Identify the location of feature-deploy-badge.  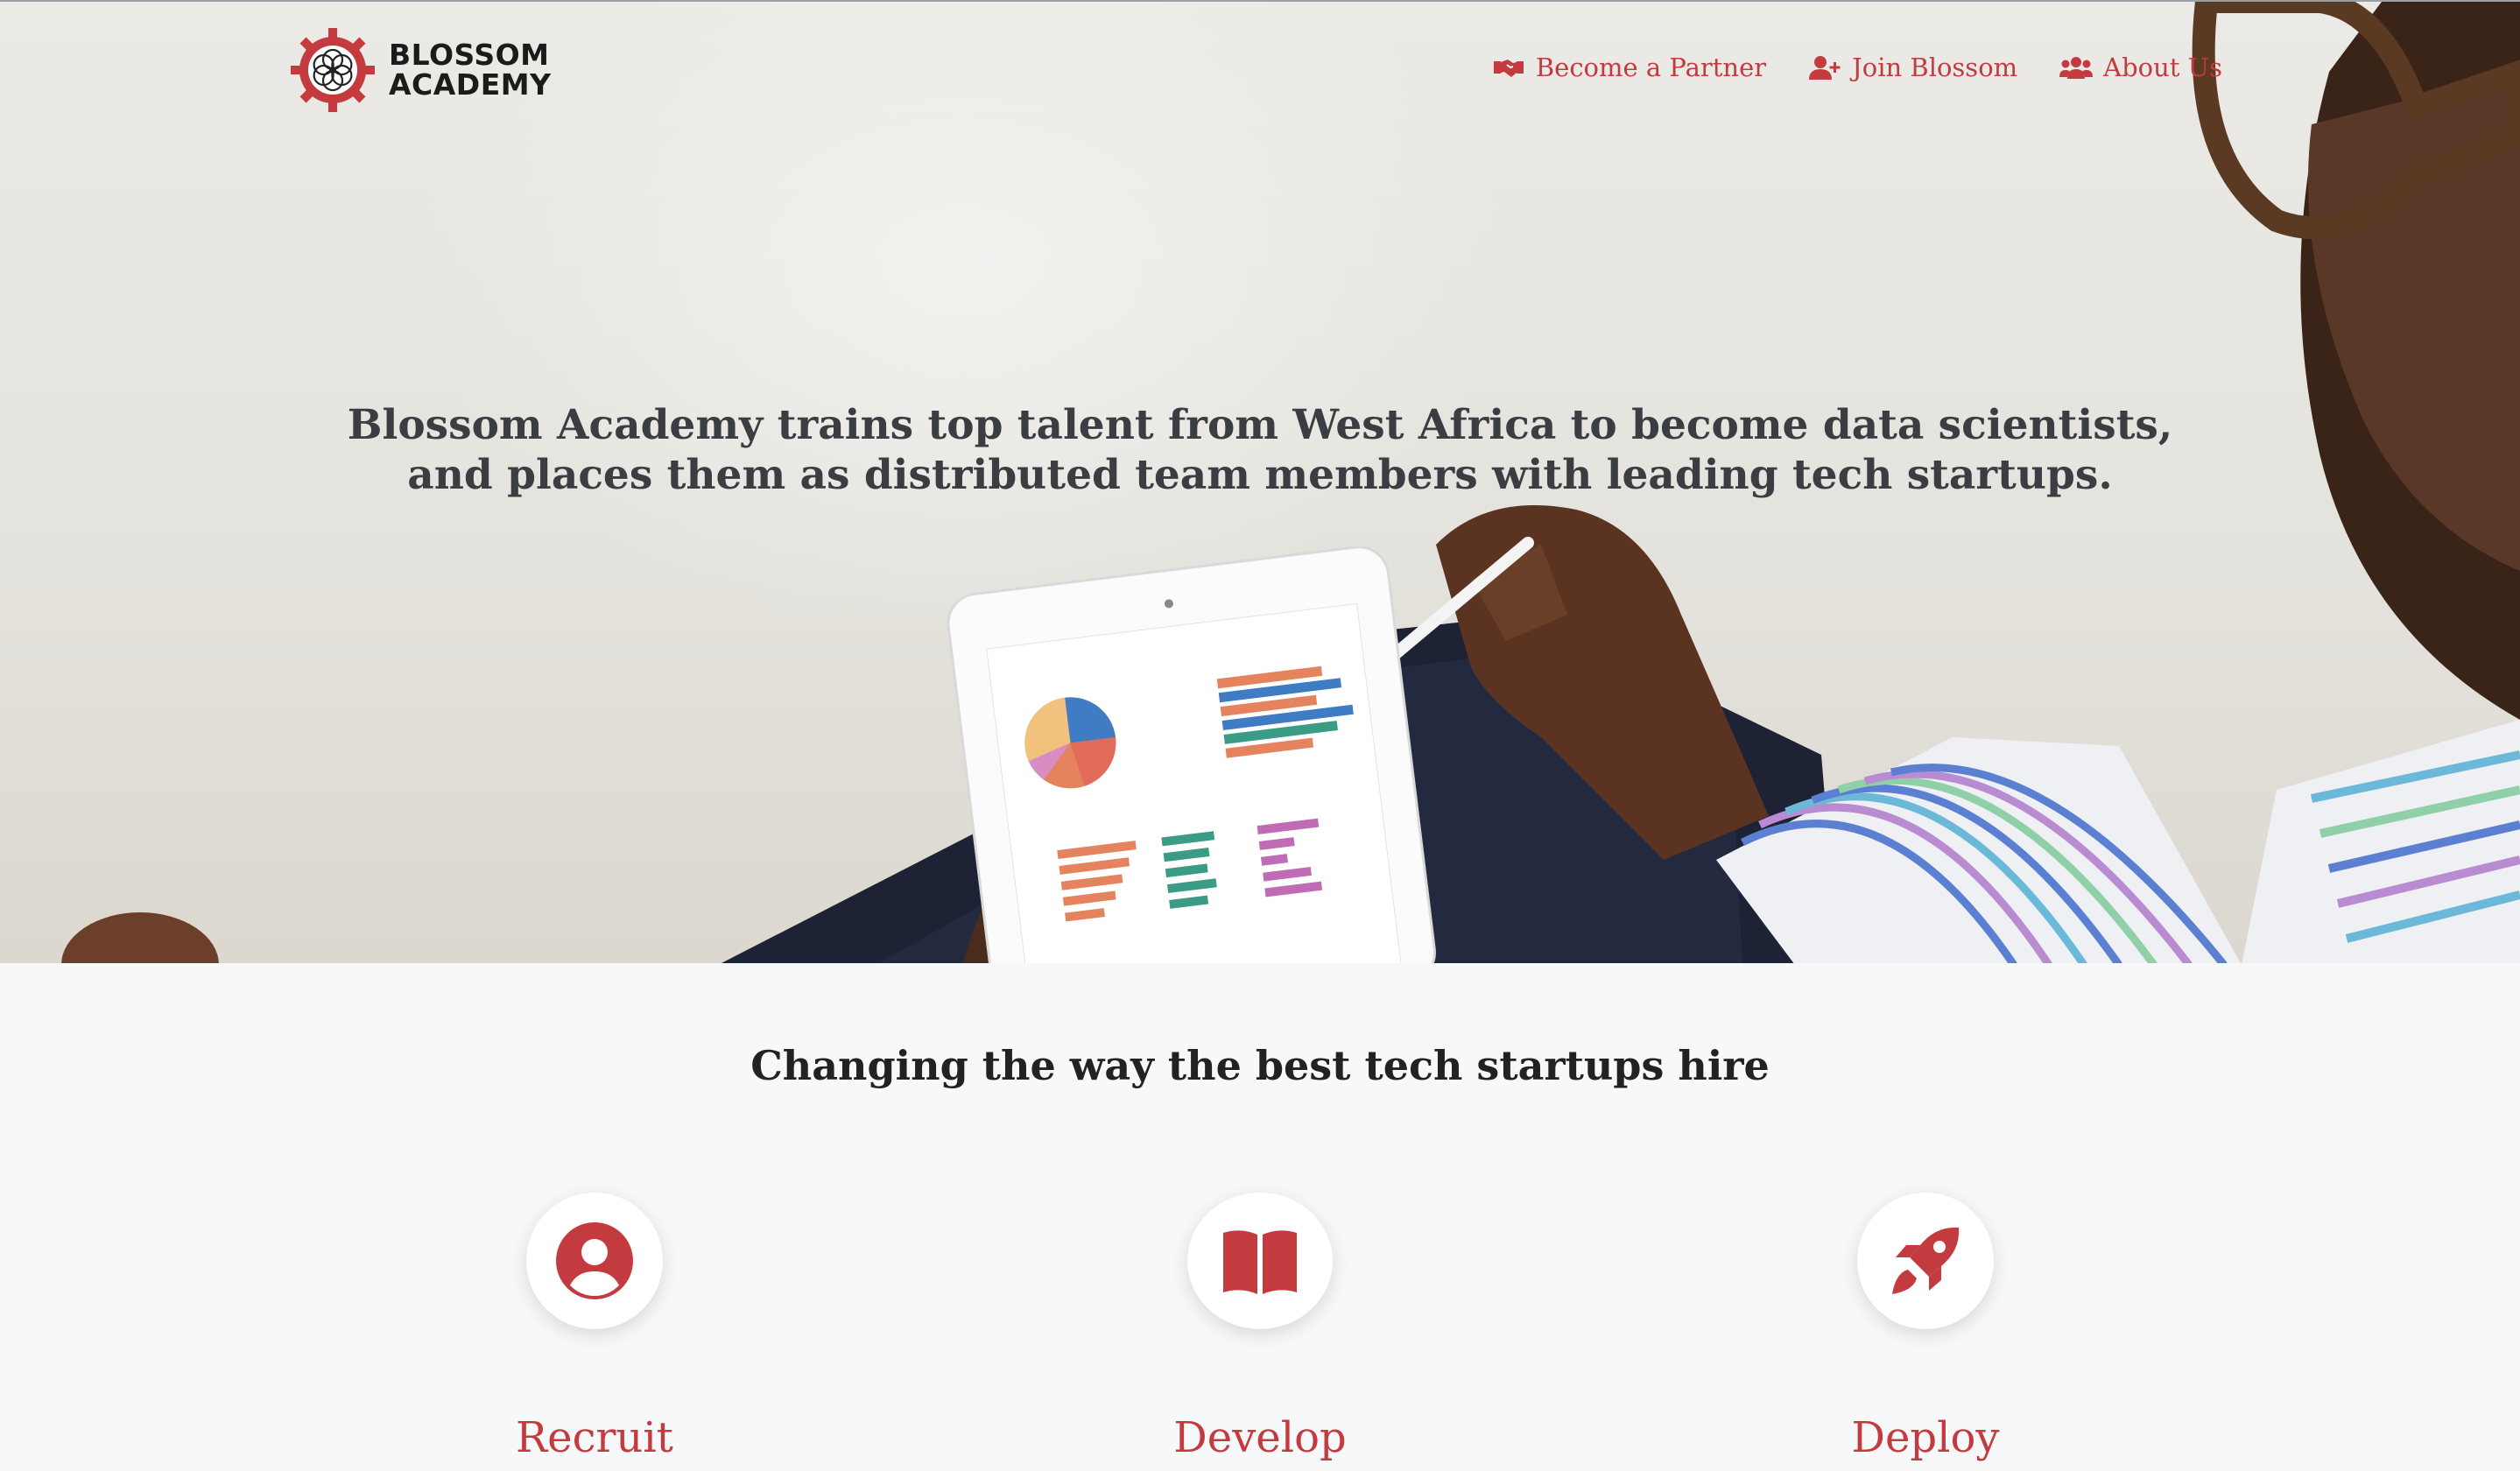
(1925, 1261).